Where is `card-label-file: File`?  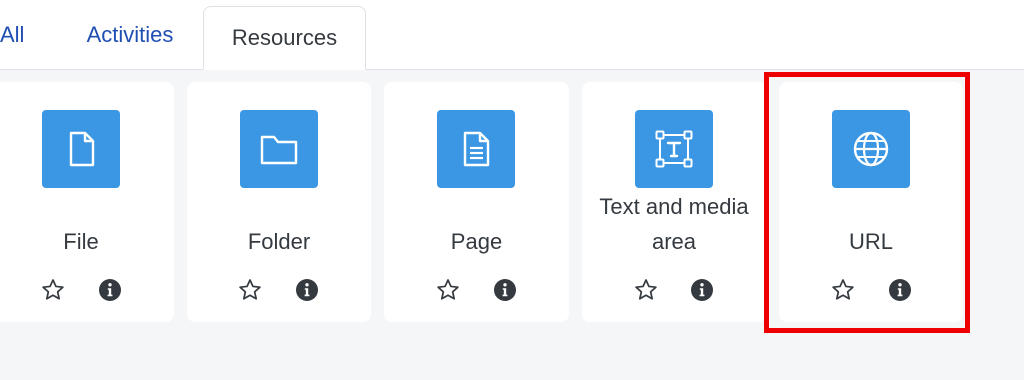
card-label-file: File is located at coordinates (81, 241).